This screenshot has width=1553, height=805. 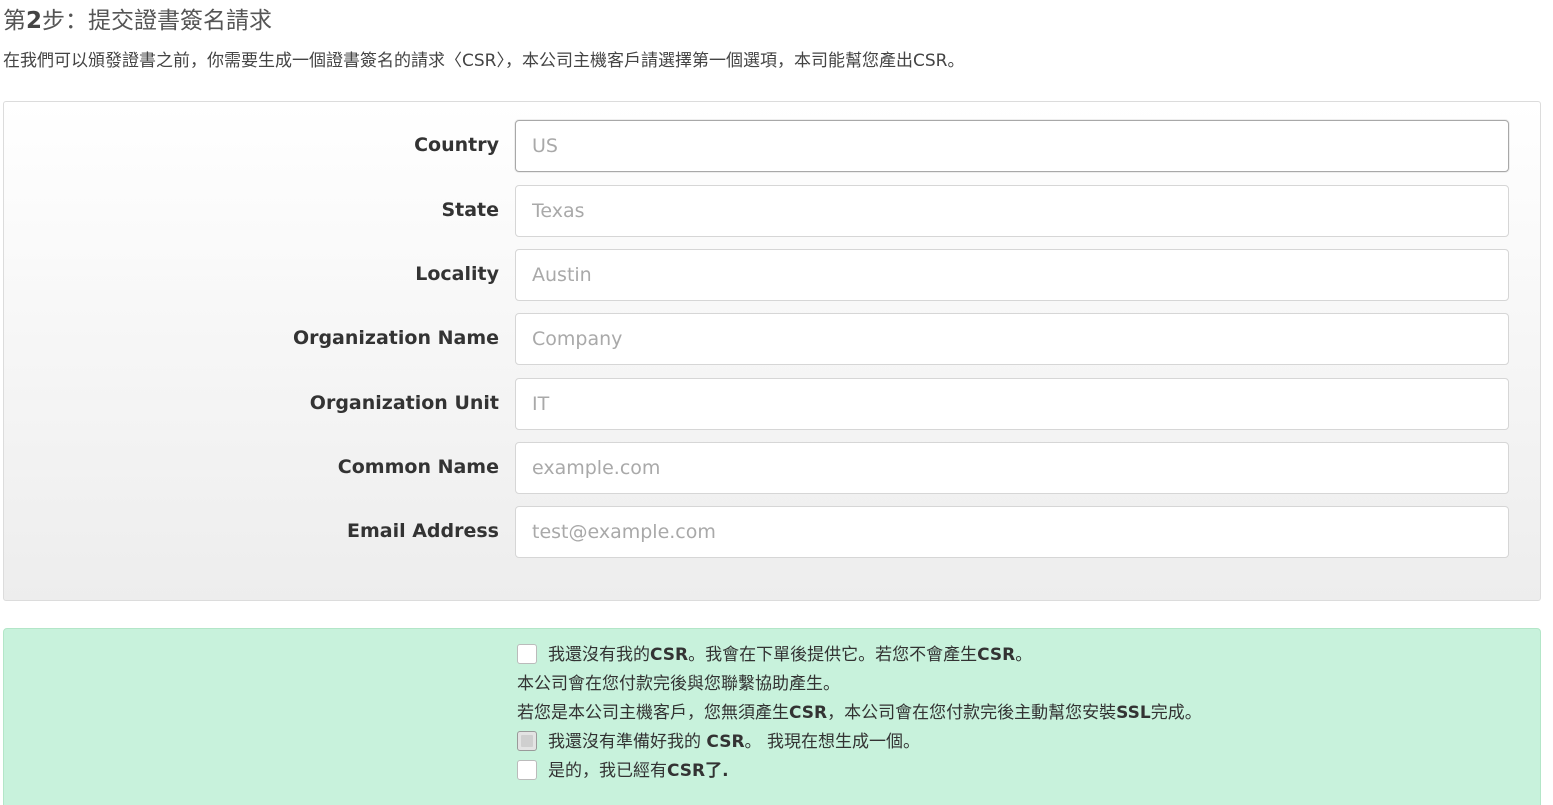 I want to click on step-title-text: 步：提交證書簽名請求, so click(x=157, y=21).